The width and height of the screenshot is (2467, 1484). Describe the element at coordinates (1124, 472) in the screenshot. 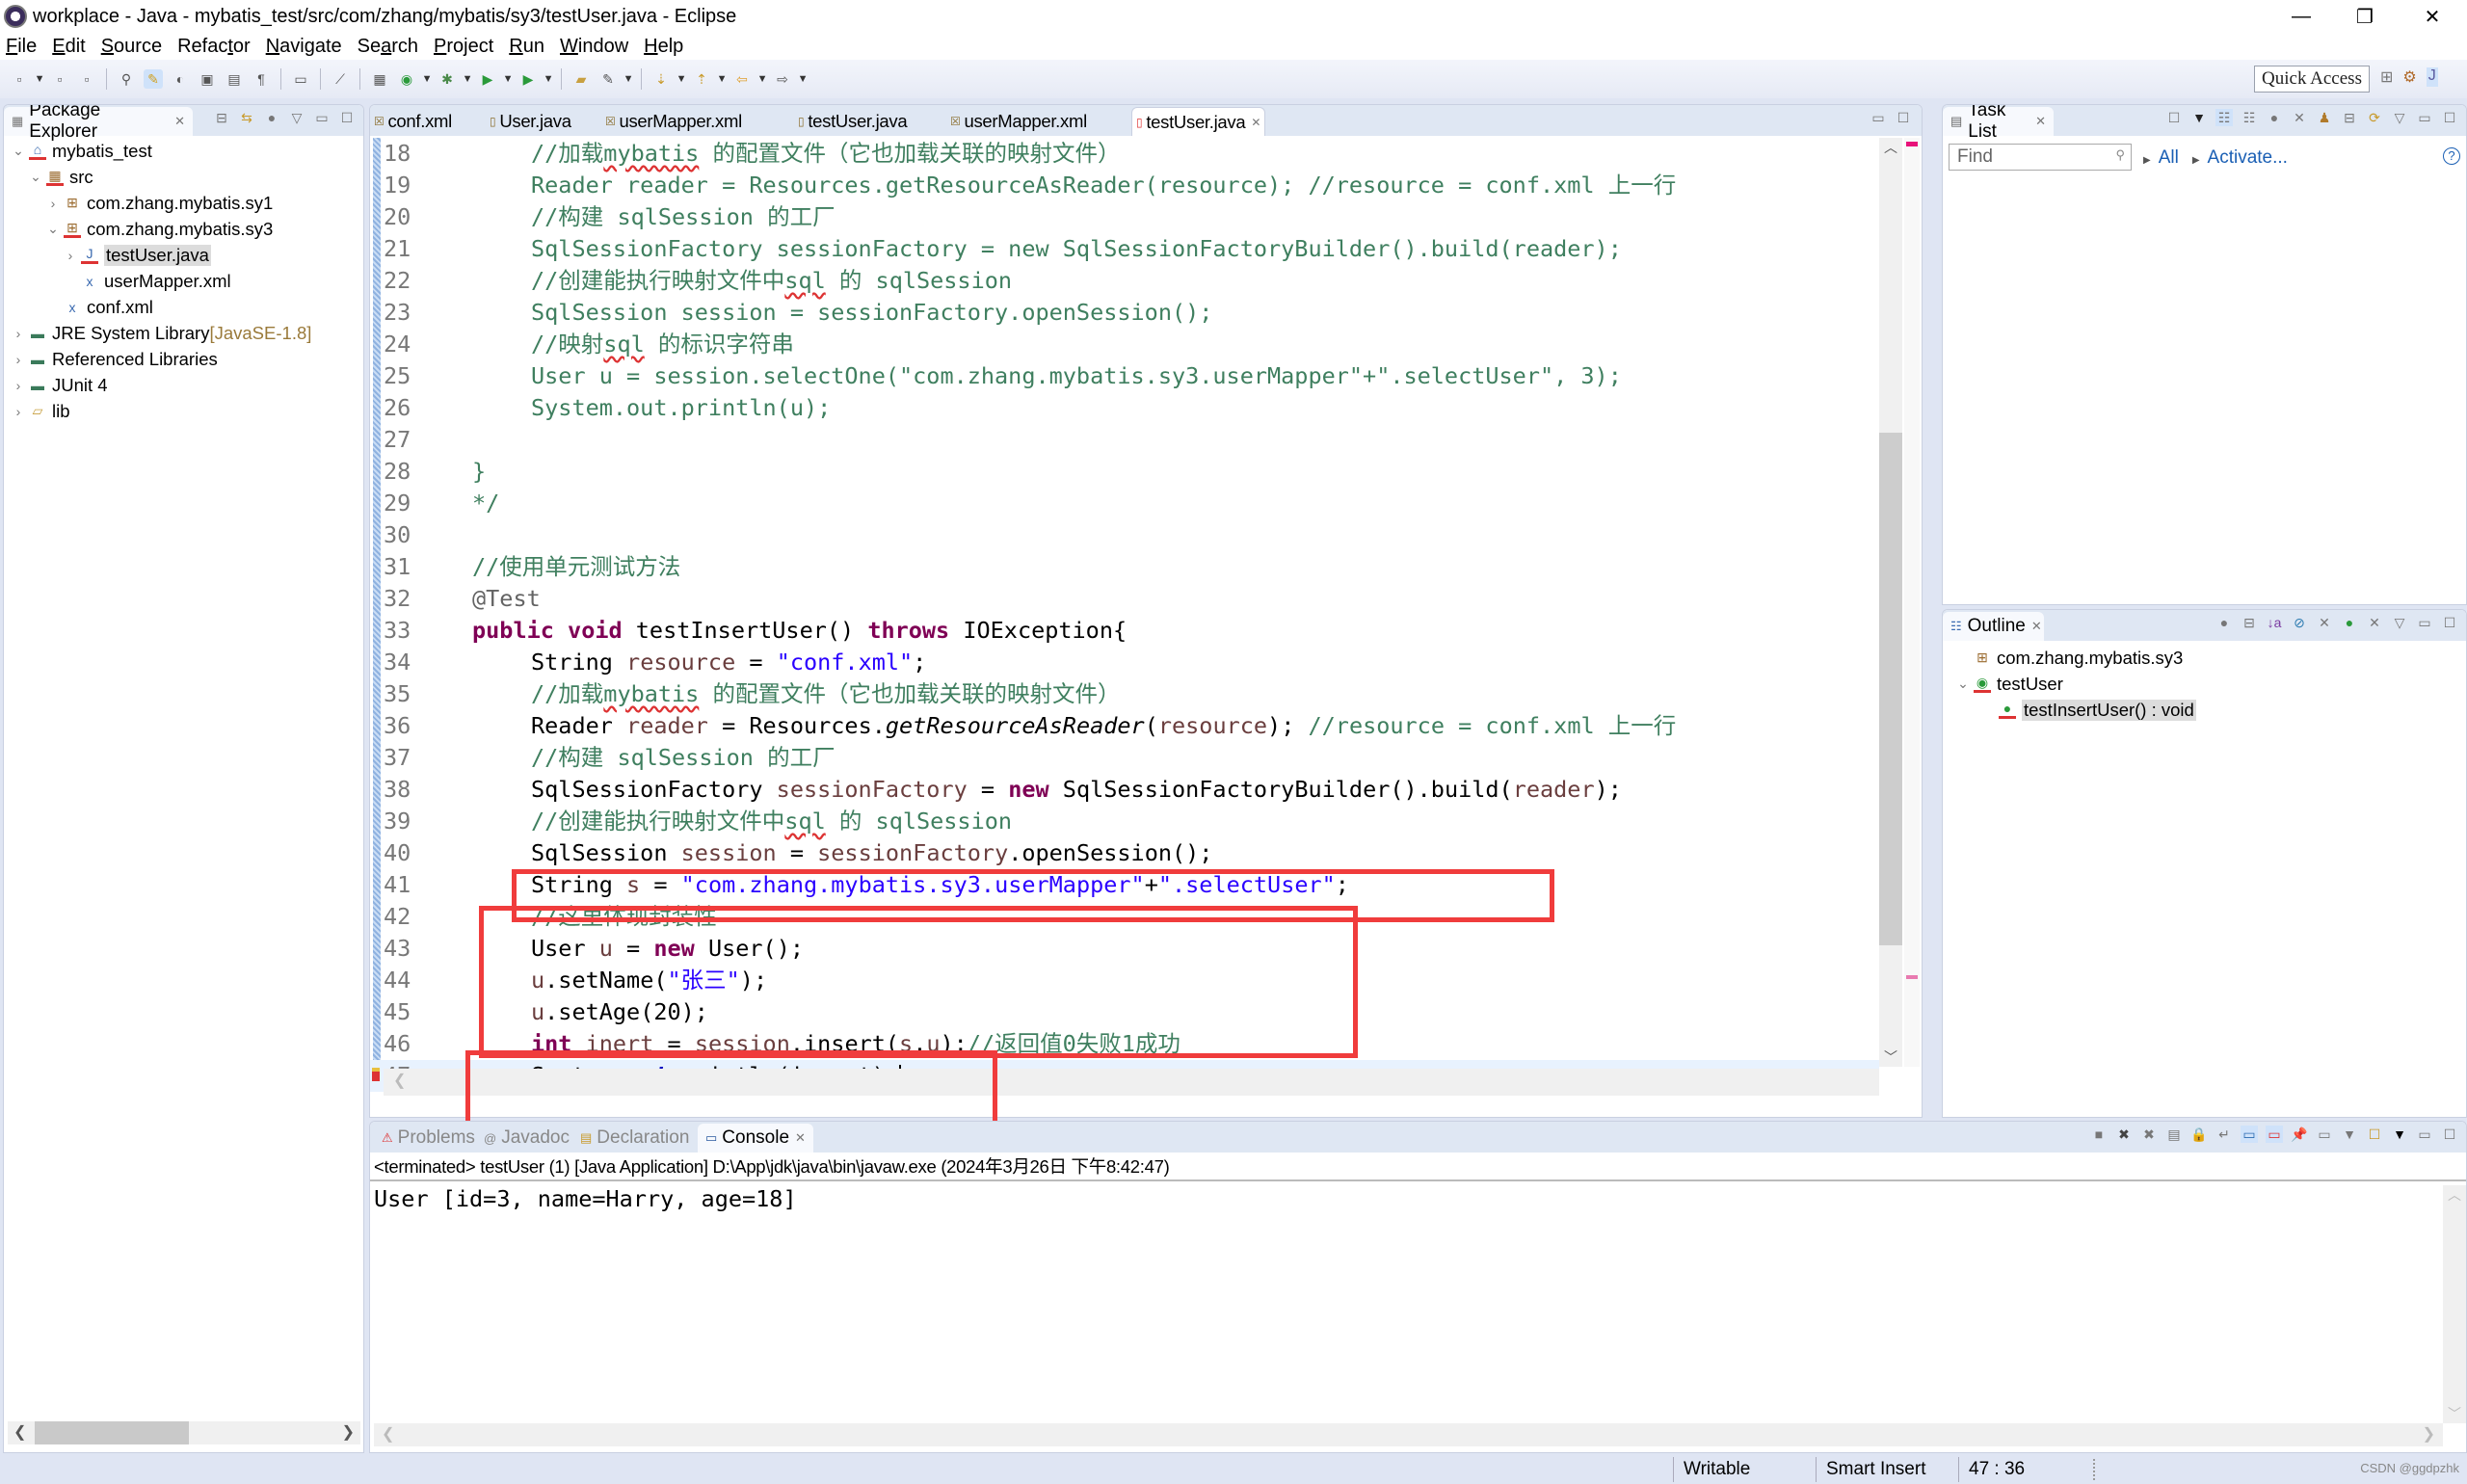

I see `code-line: 28}` at that location.